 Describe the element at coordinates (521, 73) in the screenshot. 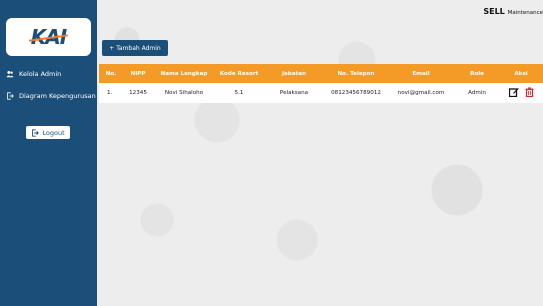

I see `col-header-aksi: Aksi` at that location.